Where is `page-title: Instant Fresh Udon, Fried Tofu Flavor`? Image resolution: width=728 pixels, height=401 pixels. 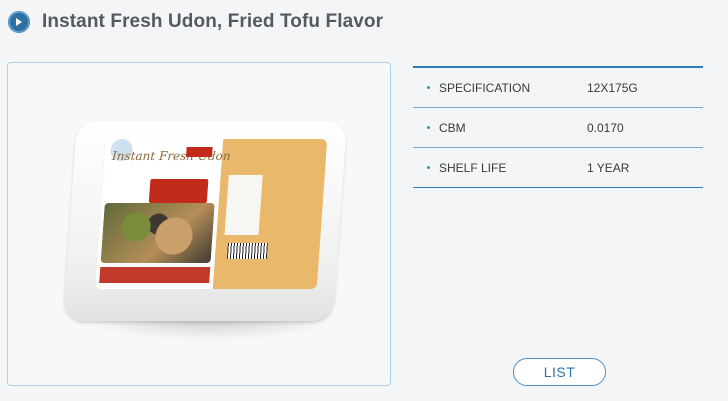 page-title: Instant Fresh Udon, Fried Tofu Flavor is located at coordinates (213, 21).